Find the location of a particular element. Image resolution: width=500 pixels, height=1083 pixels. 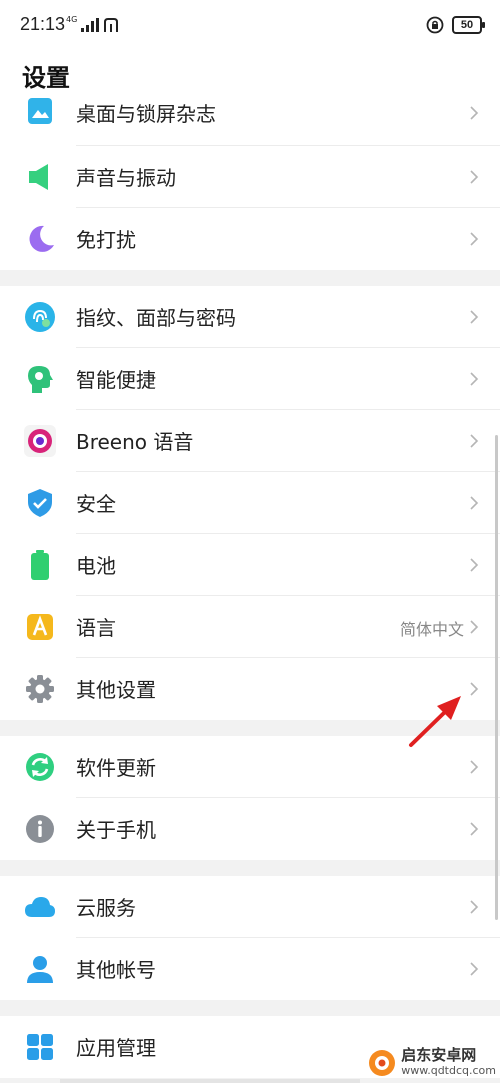

settings-item-label: 关于手机 is located at coordinates (116, 830).